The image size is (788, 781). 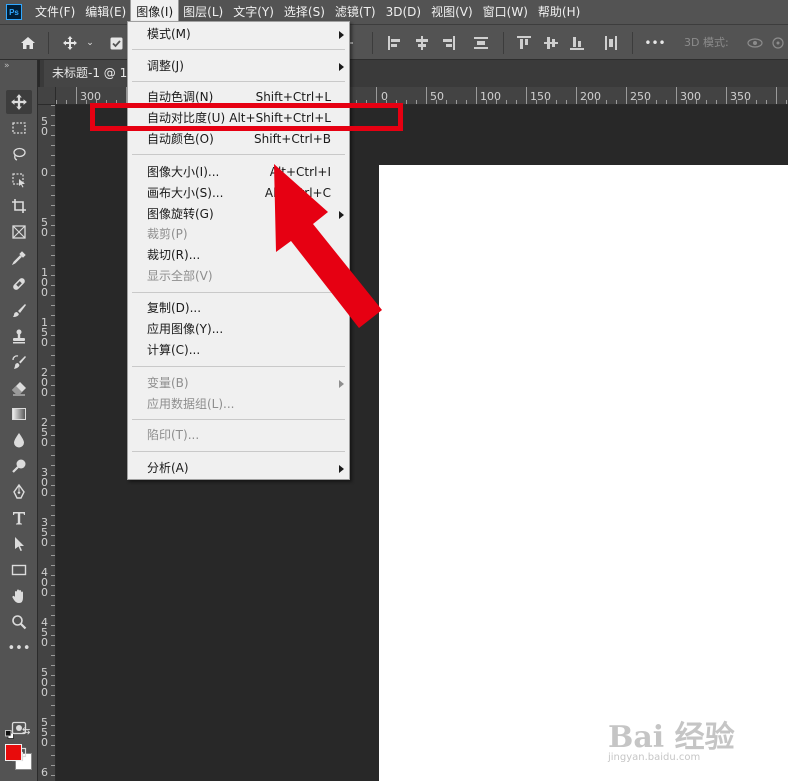 I want to click on align-middle-icon, so click(x=551, y=43).